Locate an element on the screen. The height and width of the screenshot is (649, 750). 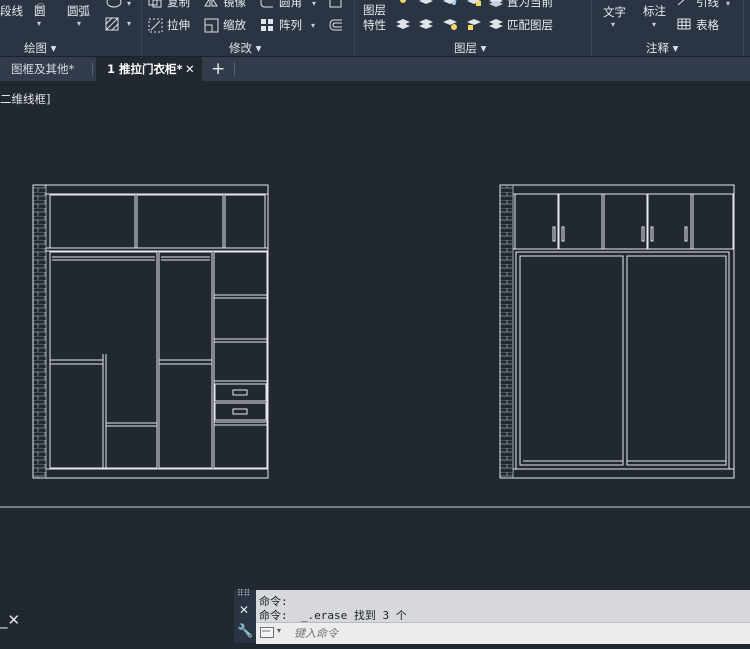
layer-isolate-icon is located at coordinates (426, 24).